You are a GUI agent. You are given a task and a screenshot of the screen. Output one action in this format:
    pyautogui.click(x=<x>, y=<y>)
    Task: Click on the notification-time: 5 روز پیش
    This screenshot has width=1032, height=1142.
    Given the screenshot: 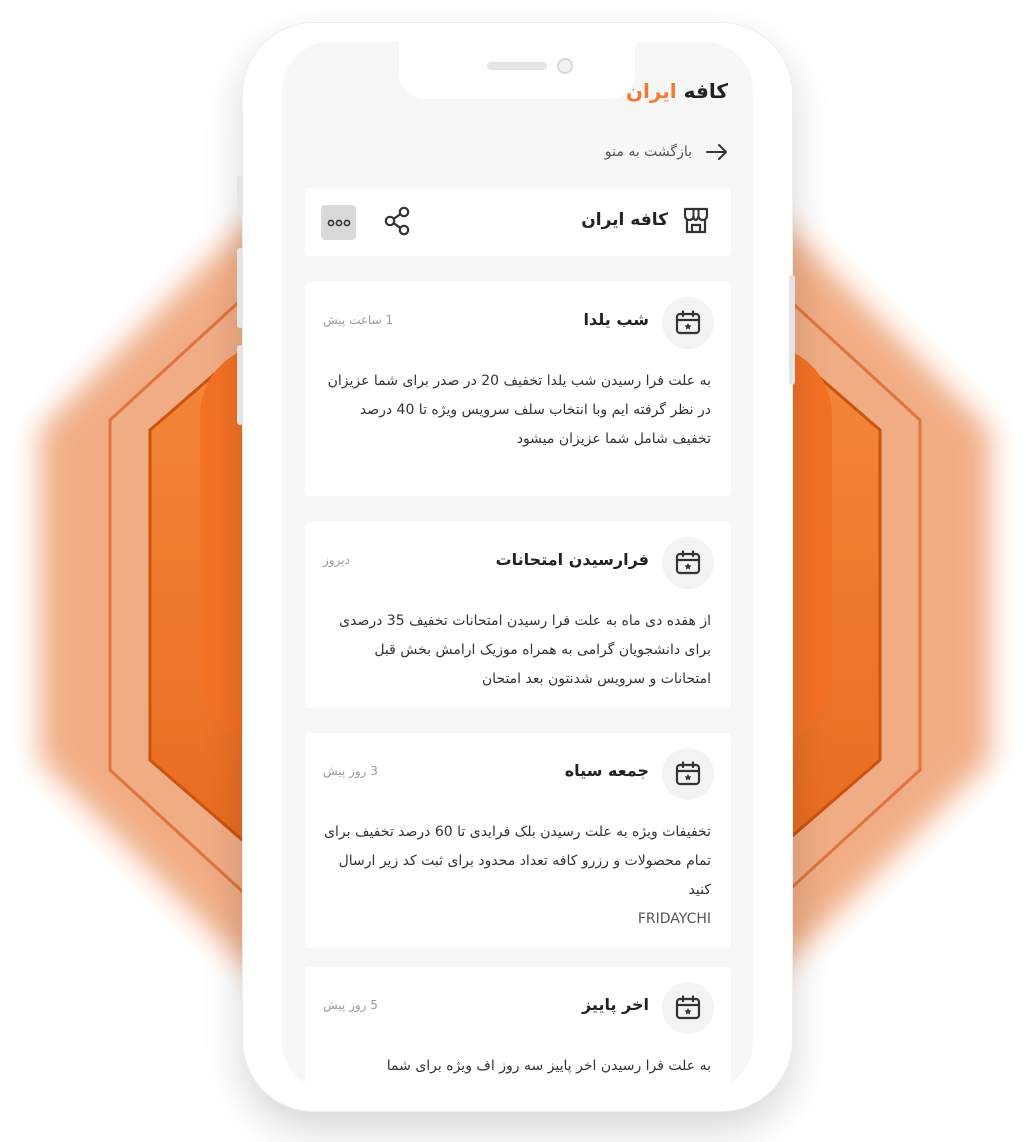 What is the action you would take?
    pyautogui.click(x=350, y=1005)
    